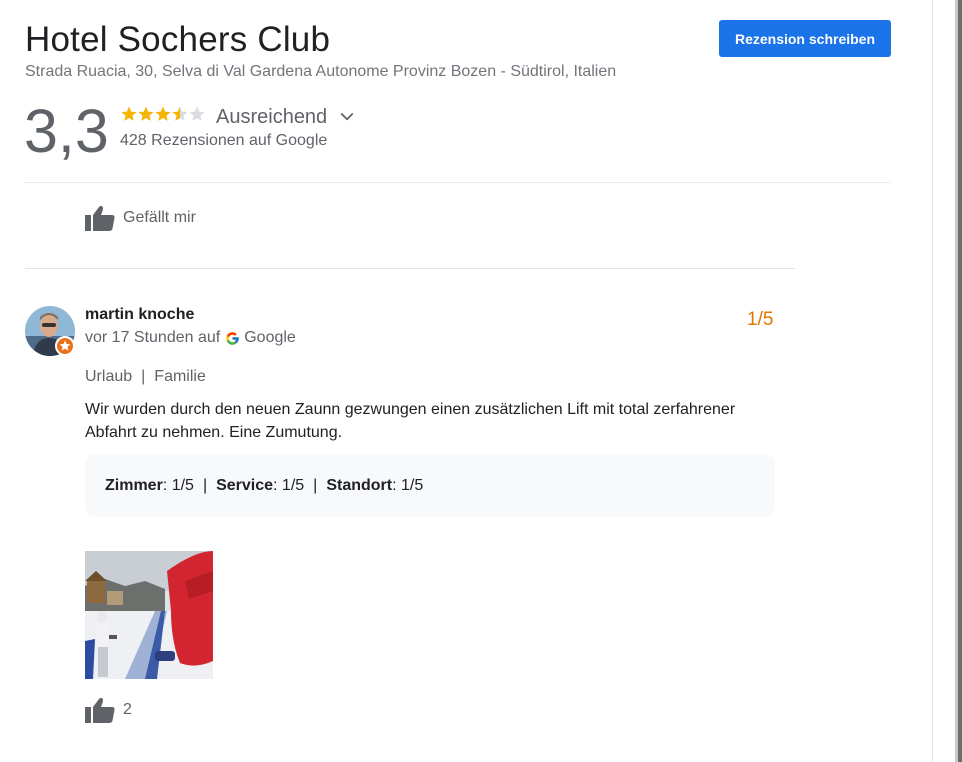 This screenshot has width=962, height=762. I want to click on travel-group: Familie, so click(180, 376).